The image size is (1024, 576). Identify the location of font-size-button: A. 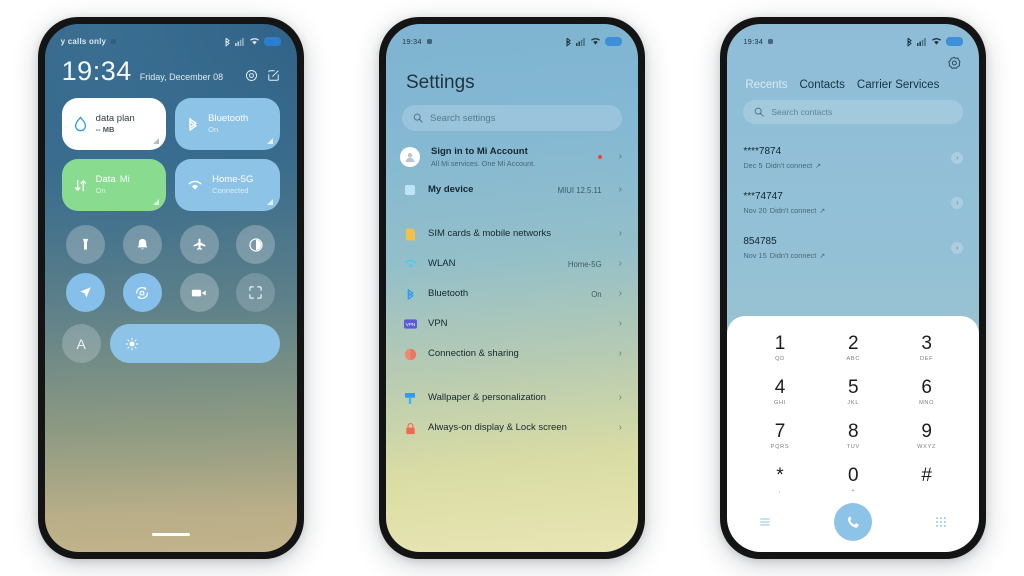
(81, 343).